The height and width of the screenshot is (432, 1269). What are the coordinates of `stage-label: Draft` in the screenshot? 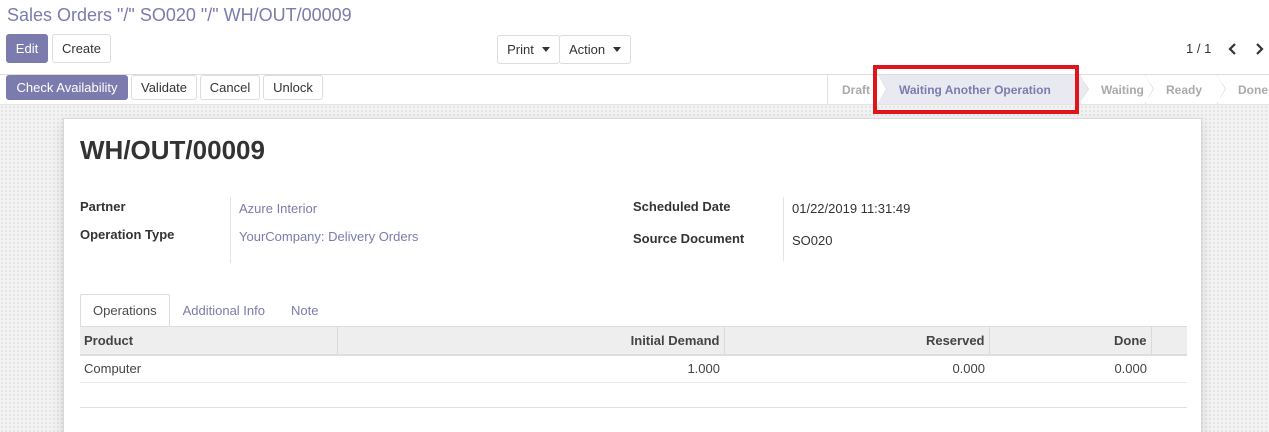 It's located at (856, 89).